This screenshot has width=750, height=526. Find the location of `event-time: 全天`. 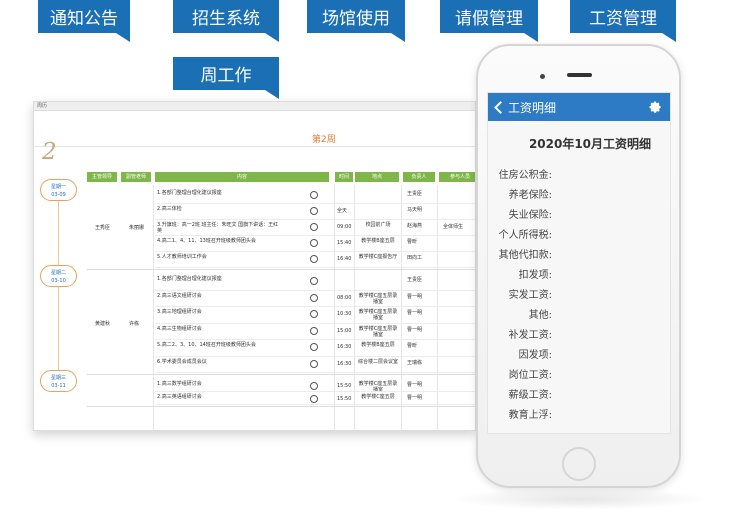

event-time: 全天 is located at coordinates (342, 211).